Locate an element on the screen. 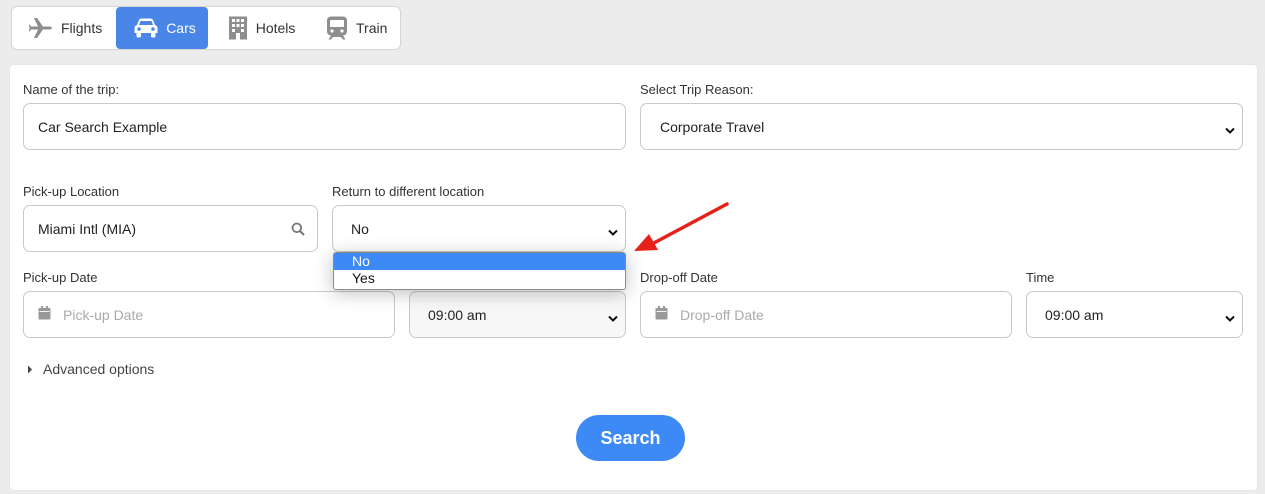 This screenshot has width=1265, height=494. tab-flights: Flights is located at coordinates (66, 28).